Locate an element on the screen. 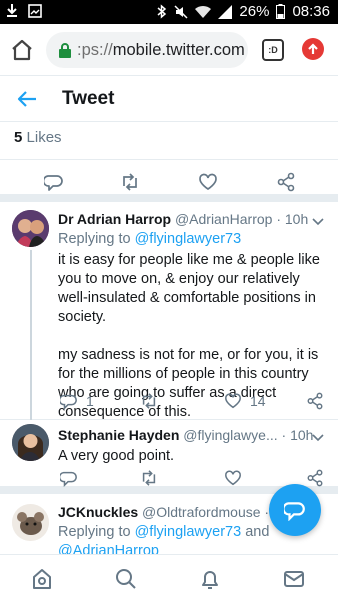 The height and width of the screenshot is (600, 338). notifications-bell-icon is located at coordinates (210, 579).